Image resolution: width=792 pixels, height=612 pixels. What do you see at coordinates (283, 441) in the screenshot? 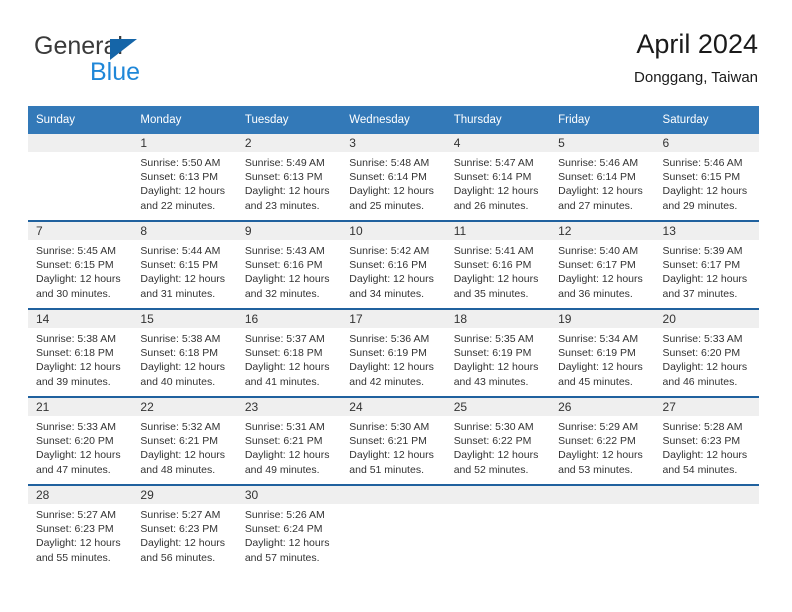
I see `sunset-text: Sunset: 6:21 PM` at bounding box center [283, 441].